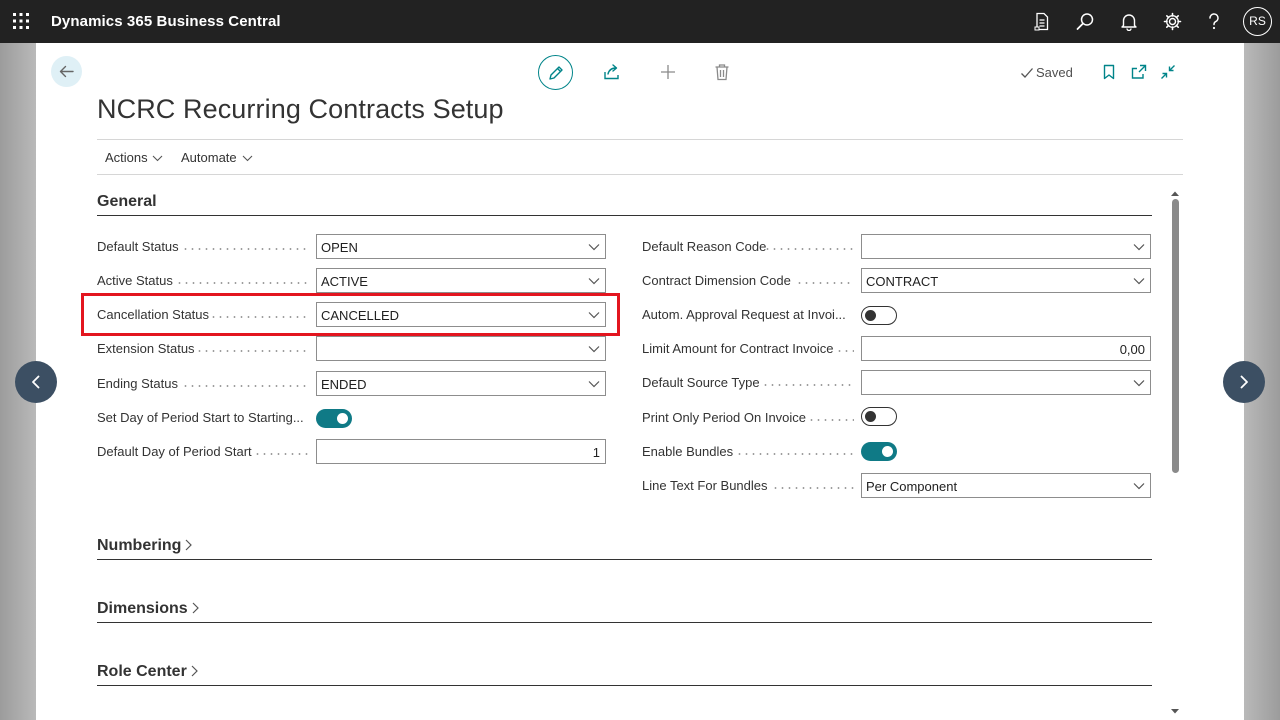 Image resolution: width=1280 pixels, height=720 pixels. I want to click on page-title: NCRC Recurring Contracts Setup, so click(300, 109).